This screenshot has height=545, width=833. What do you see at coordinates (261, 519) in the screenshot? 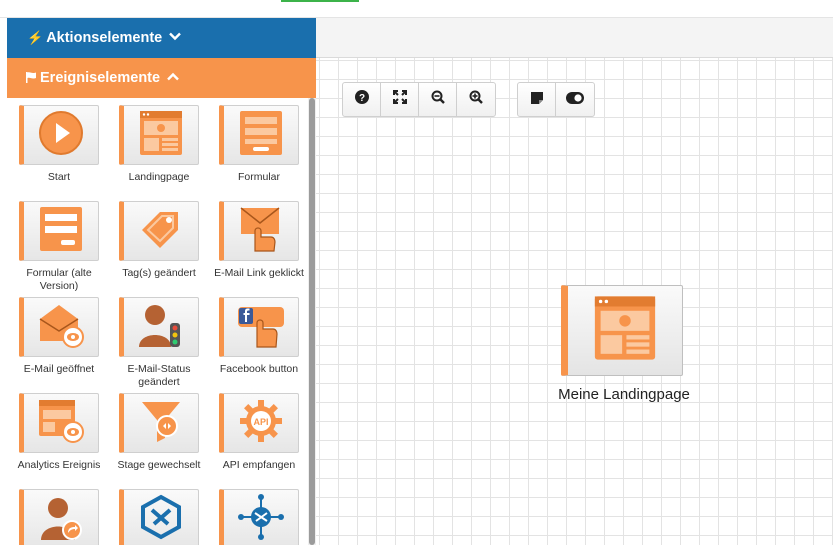
I see `network-hub-icon` at bounding box center [261, 519].